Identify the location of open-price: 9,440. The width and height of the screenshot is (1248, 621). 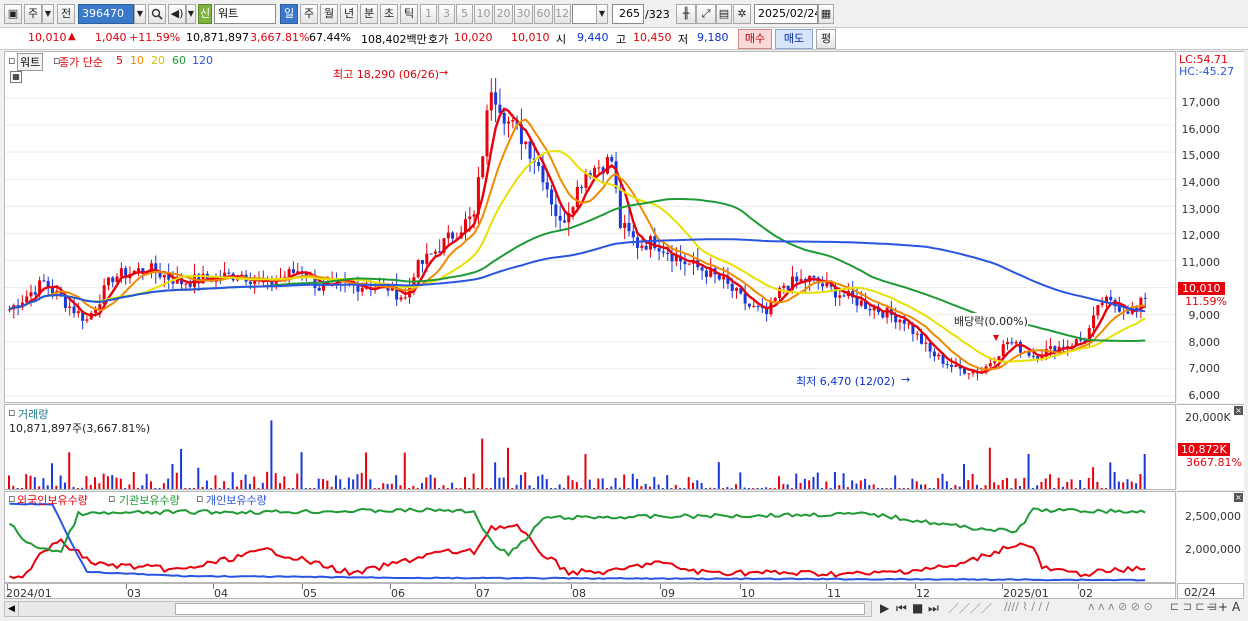
(593, 37).